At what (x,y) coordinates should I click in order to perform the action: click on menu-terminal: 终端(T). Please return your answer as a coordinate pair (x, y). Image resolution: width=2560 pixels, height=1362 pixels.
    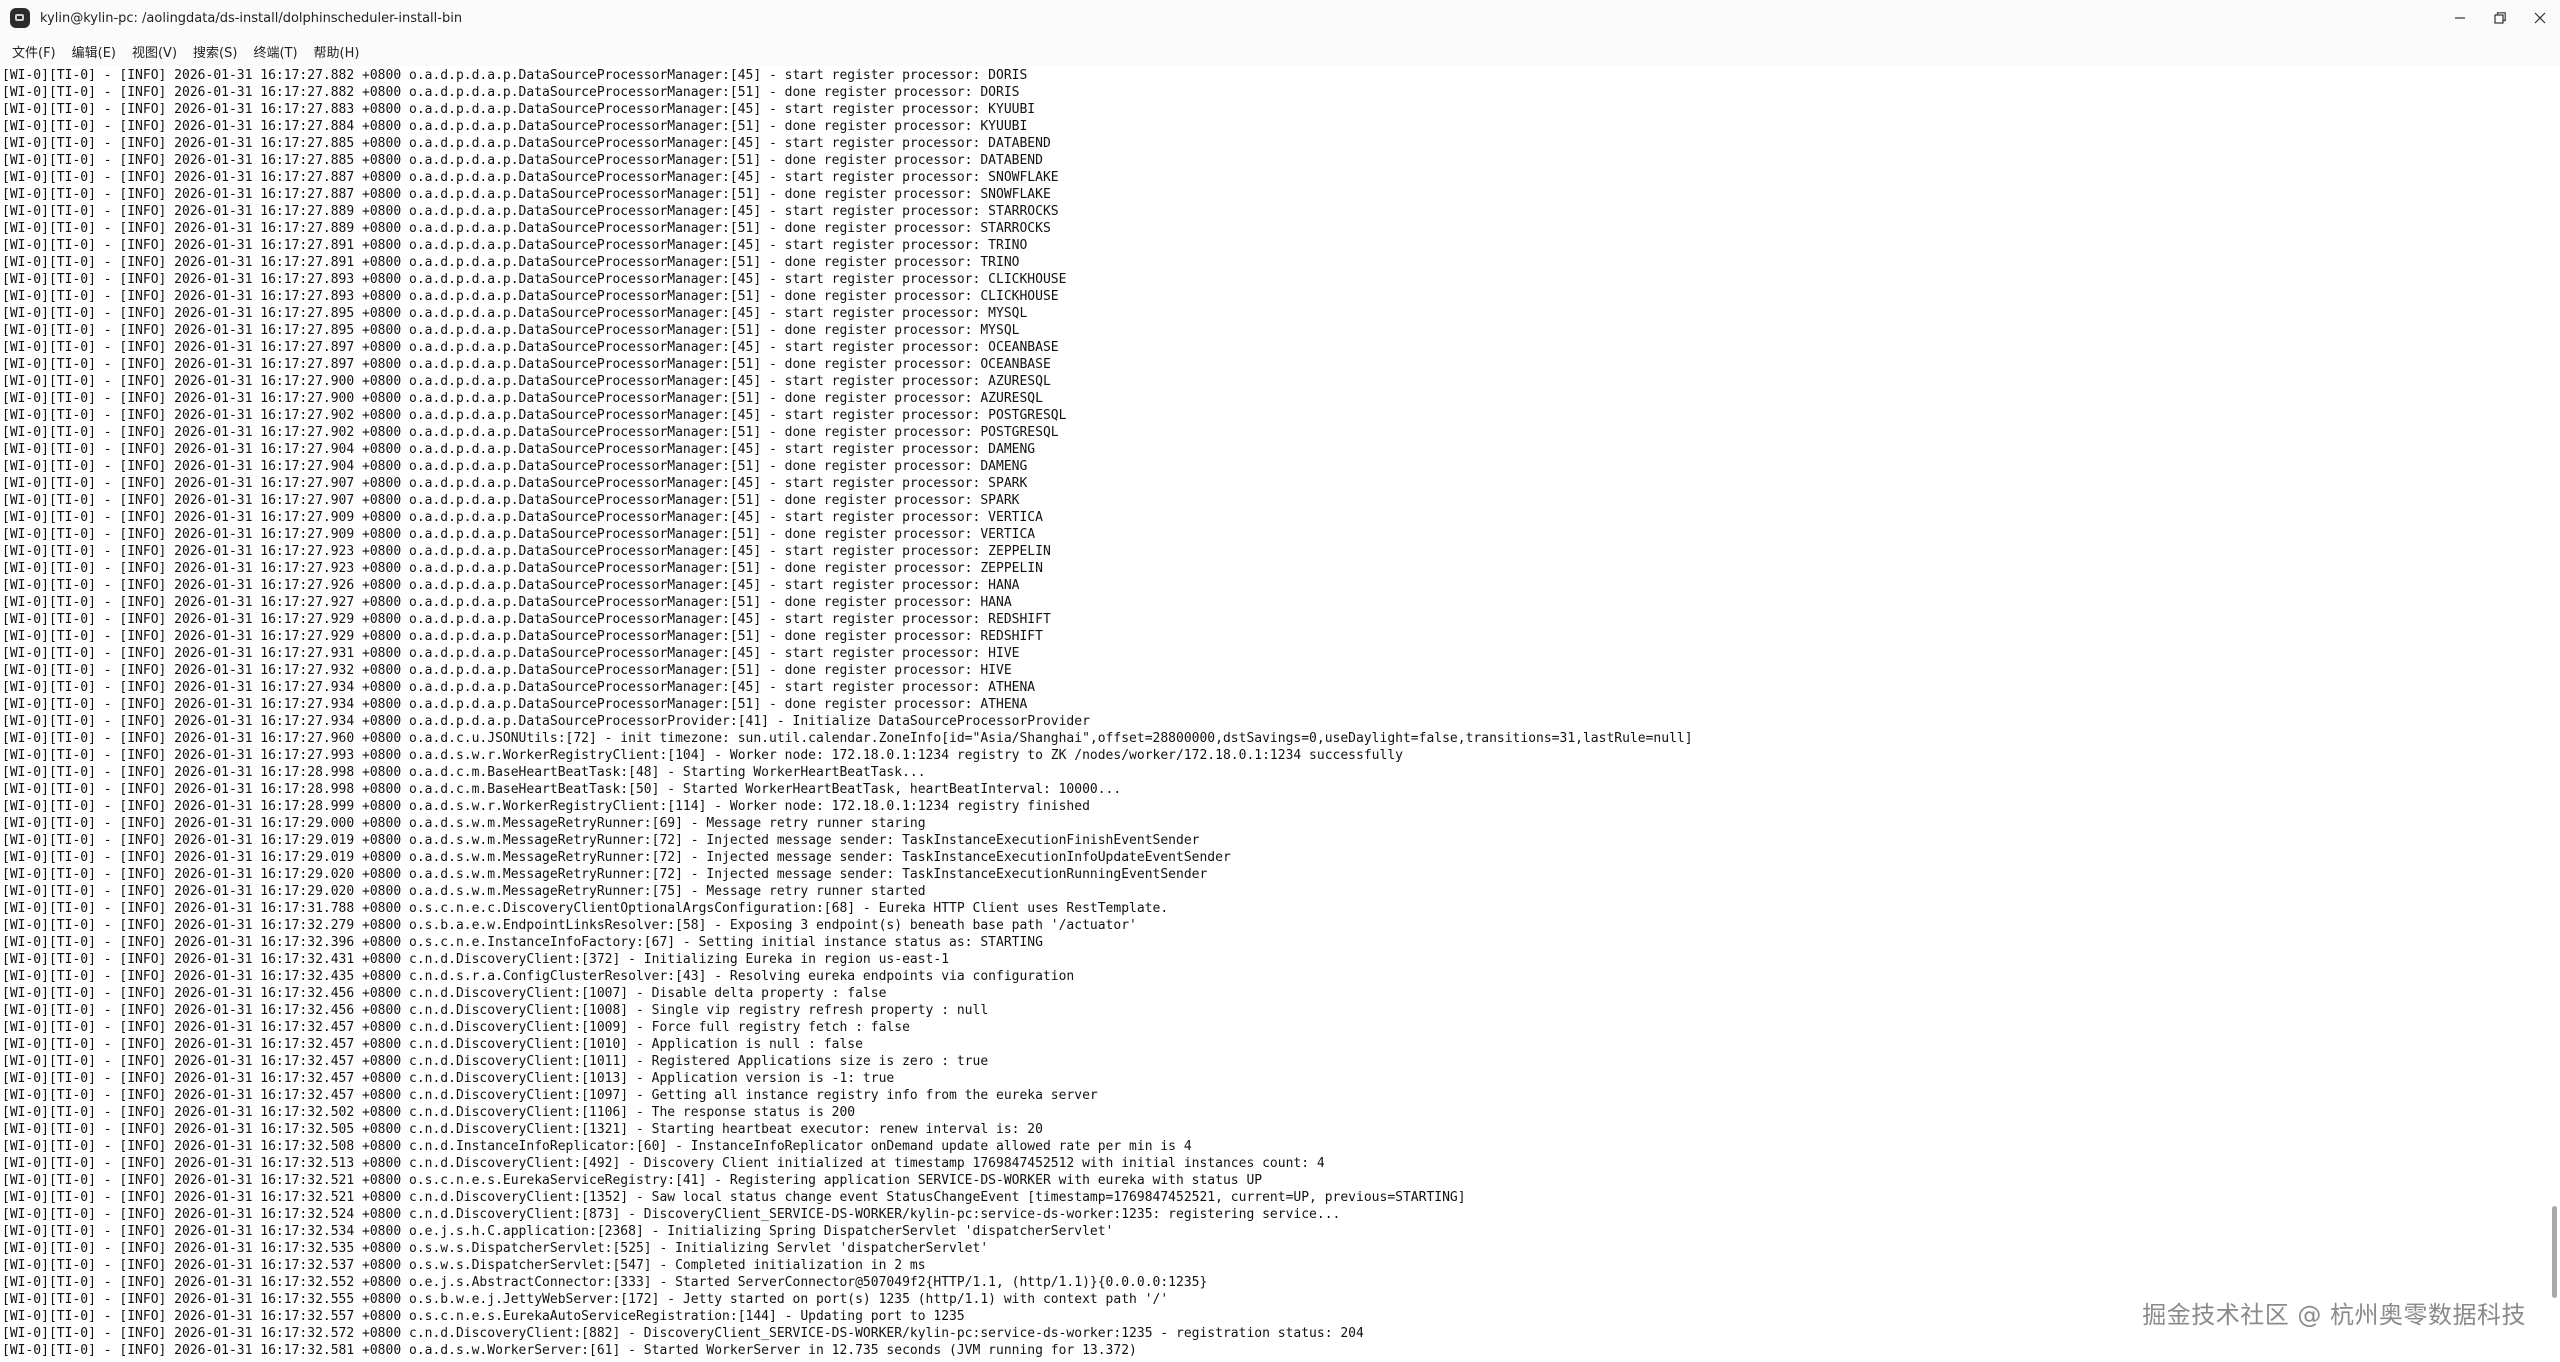
    Looking at the image, I should click on (275, 51).